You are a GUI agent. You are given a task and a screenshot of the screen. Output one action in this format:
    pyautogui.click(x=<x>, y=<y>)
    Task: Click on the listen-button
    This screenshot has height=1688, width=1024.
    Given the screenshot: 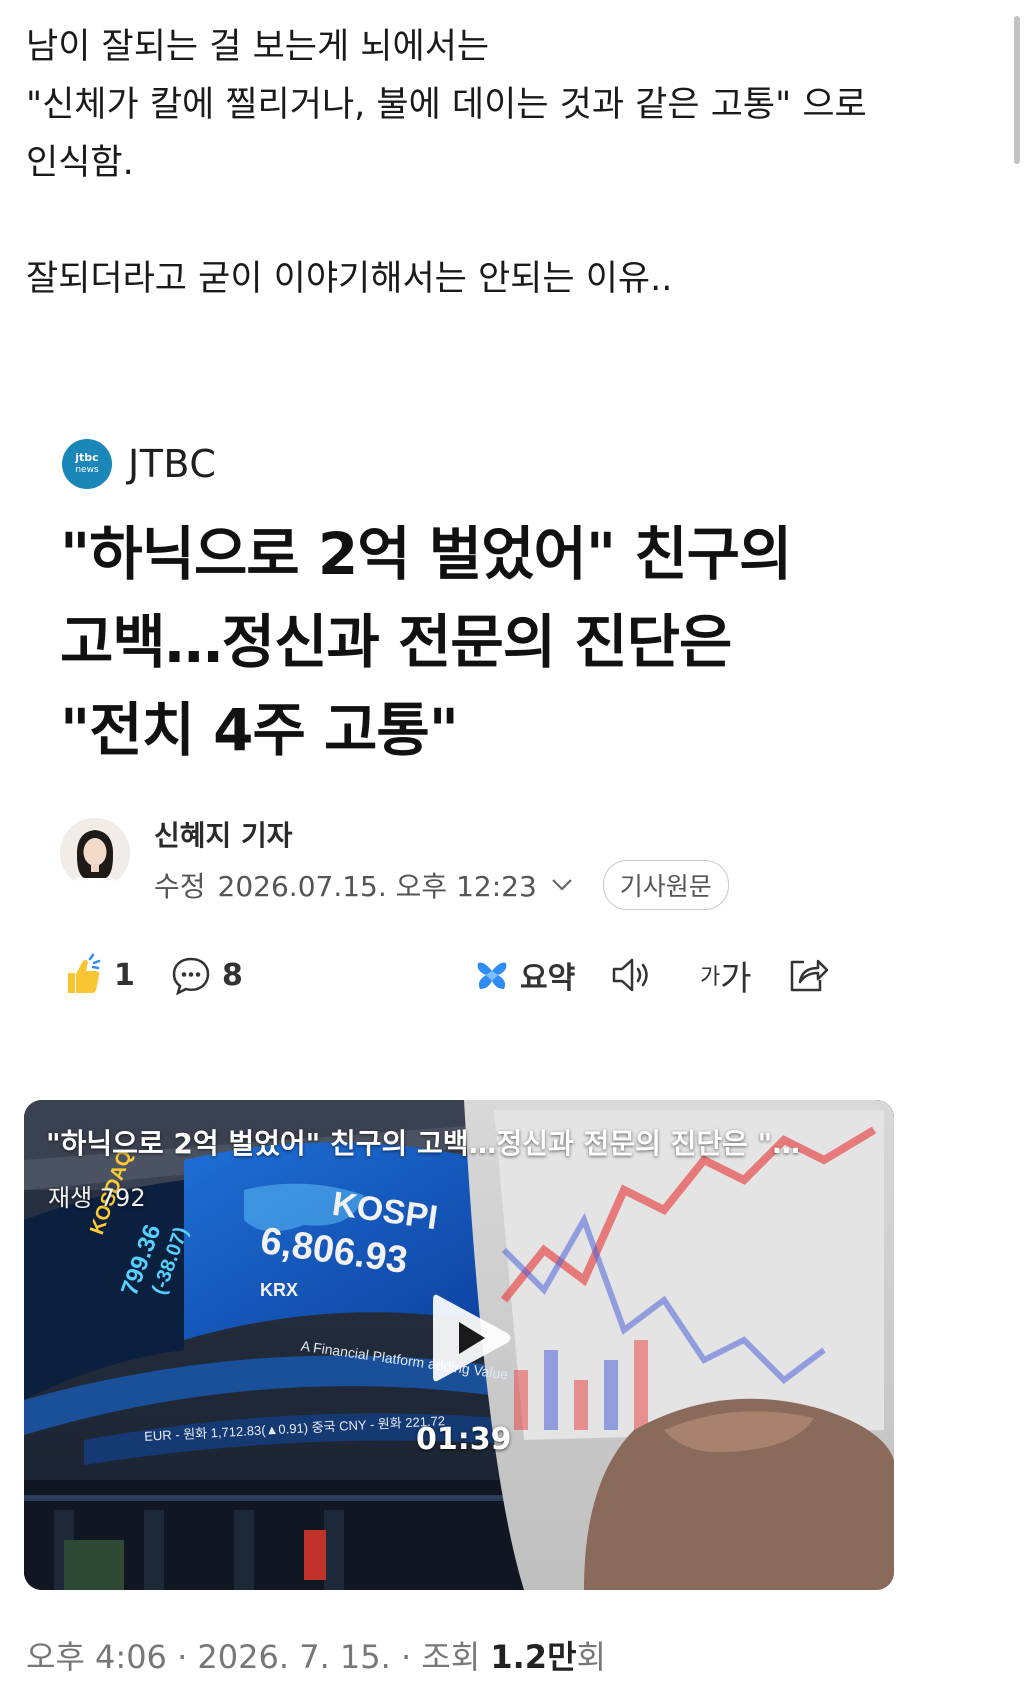 What is the action you would take?
    pyautogui.click(x=633, y=975)
    